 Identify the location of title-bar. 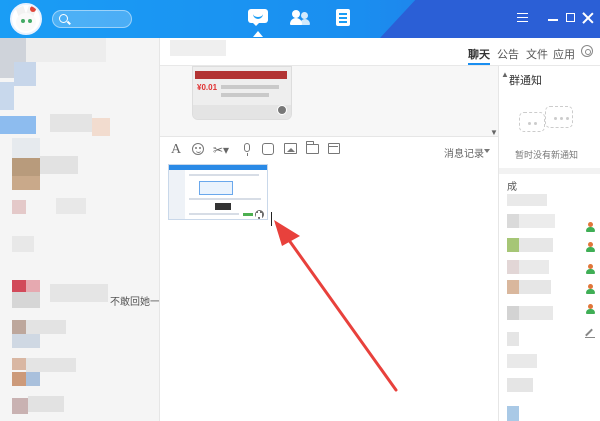
(300, 19).